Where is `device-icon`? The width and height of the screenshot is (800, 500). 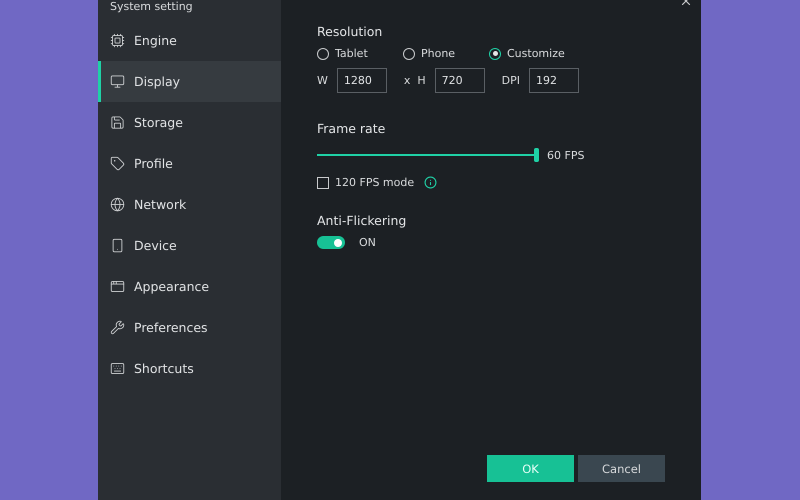
device-icon is located at coordinates (117, 245).